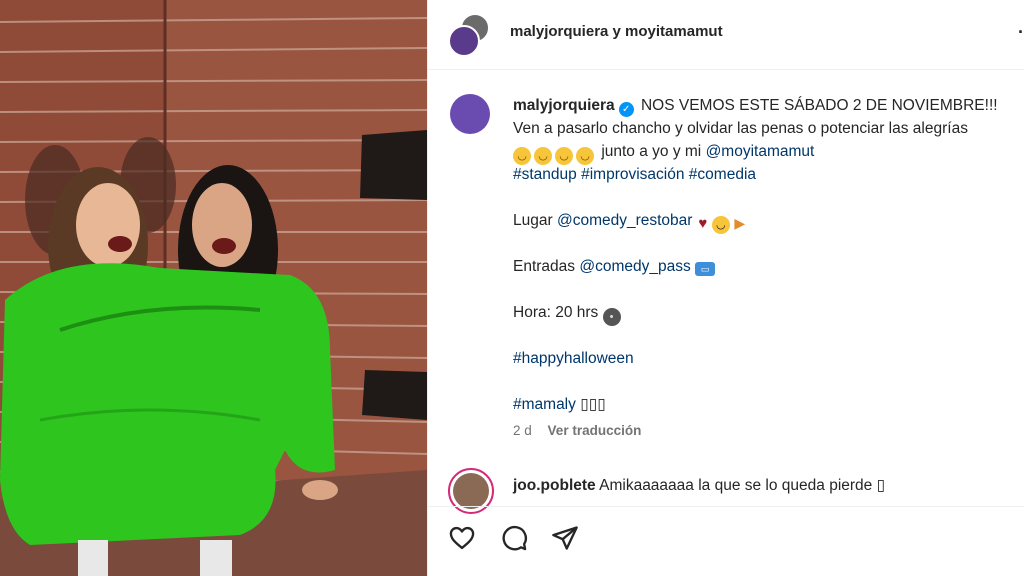 The height and width of the screenshot is (576, 1024). What do you see at coordinates (573, 358) in the screenshot?
I see `hashtag-link: #happyhalloween` at bounding box center [573, 358].